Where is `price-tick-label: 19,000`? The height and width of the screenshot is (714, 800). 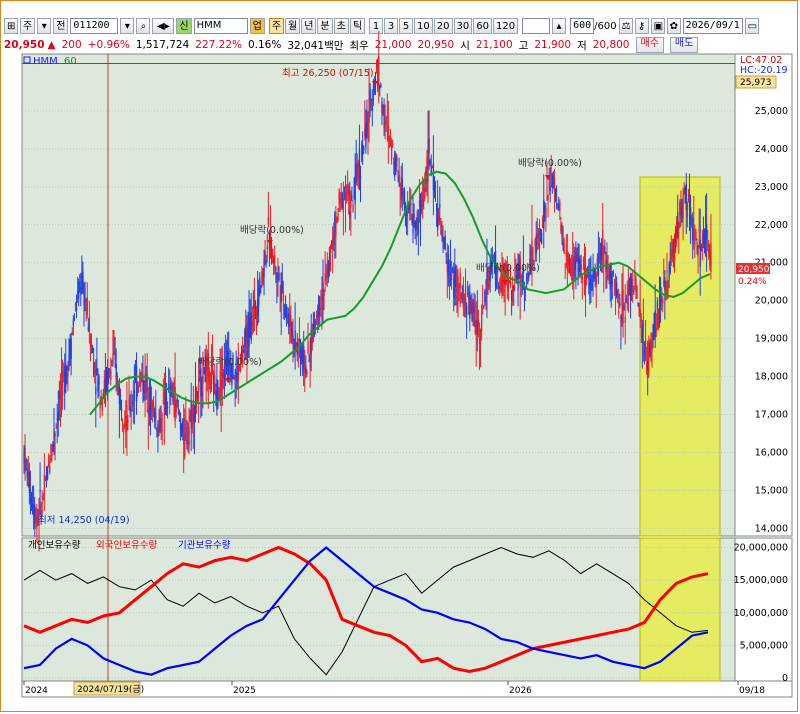
price-tick-label: 19,000 is located at coordinates (771, 339).